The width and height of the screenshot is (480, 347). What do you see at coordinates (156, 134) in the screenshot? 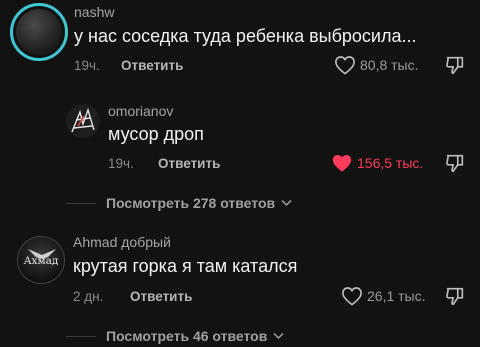
I see `comment-text: мусор дроп` at bounding box center [156, 134].